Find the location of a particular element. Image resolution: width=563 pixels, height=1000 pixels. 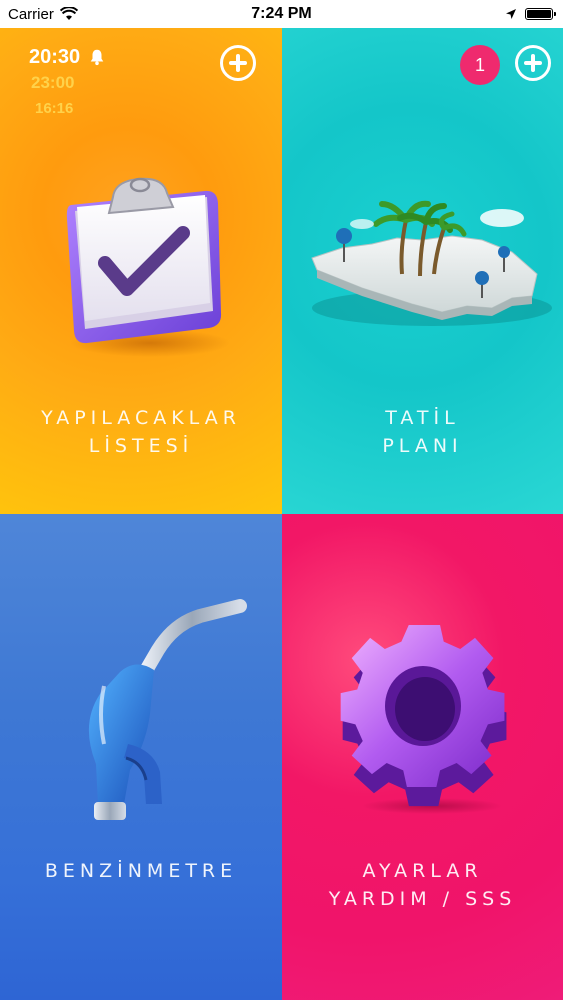

status-bar: Carrier 7:24 PM is located at coordinates (281, 14).